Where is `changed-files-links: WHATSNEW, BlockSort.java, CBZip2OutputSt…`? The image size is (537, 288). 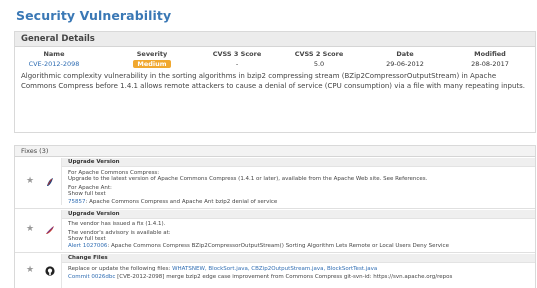
changed-files-links: WHATSNEW, BlockSort.java, CBZip2OutputSt… is located at coordinates (274, 269).